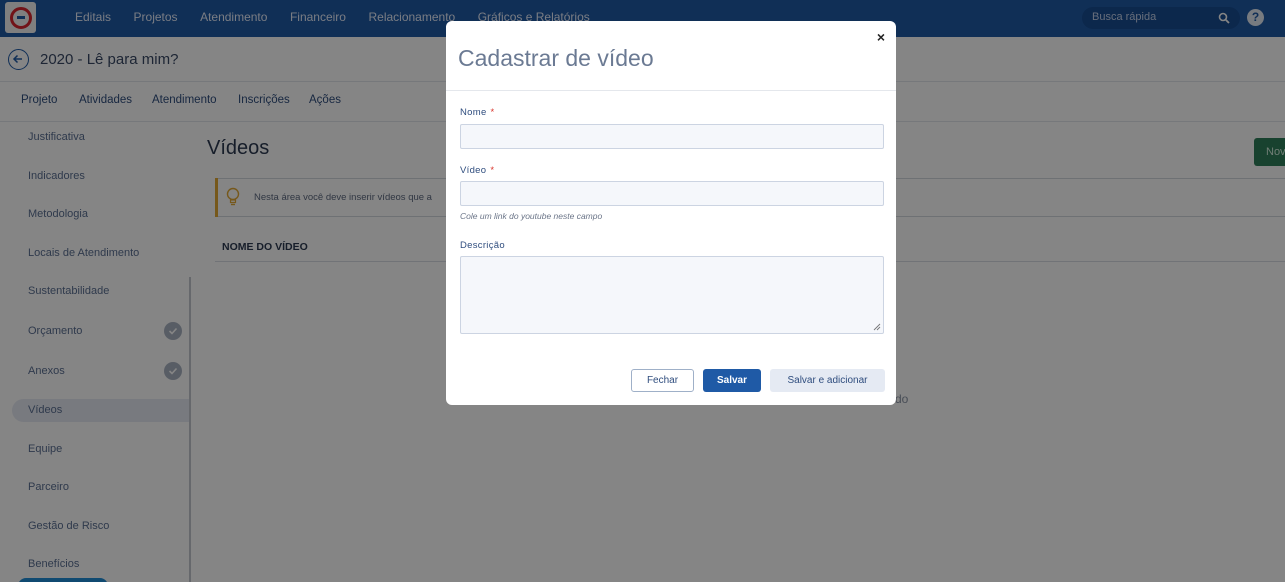 The image size is (1285, 582). I want to click on name-label: Nome *, so click(477, 112).